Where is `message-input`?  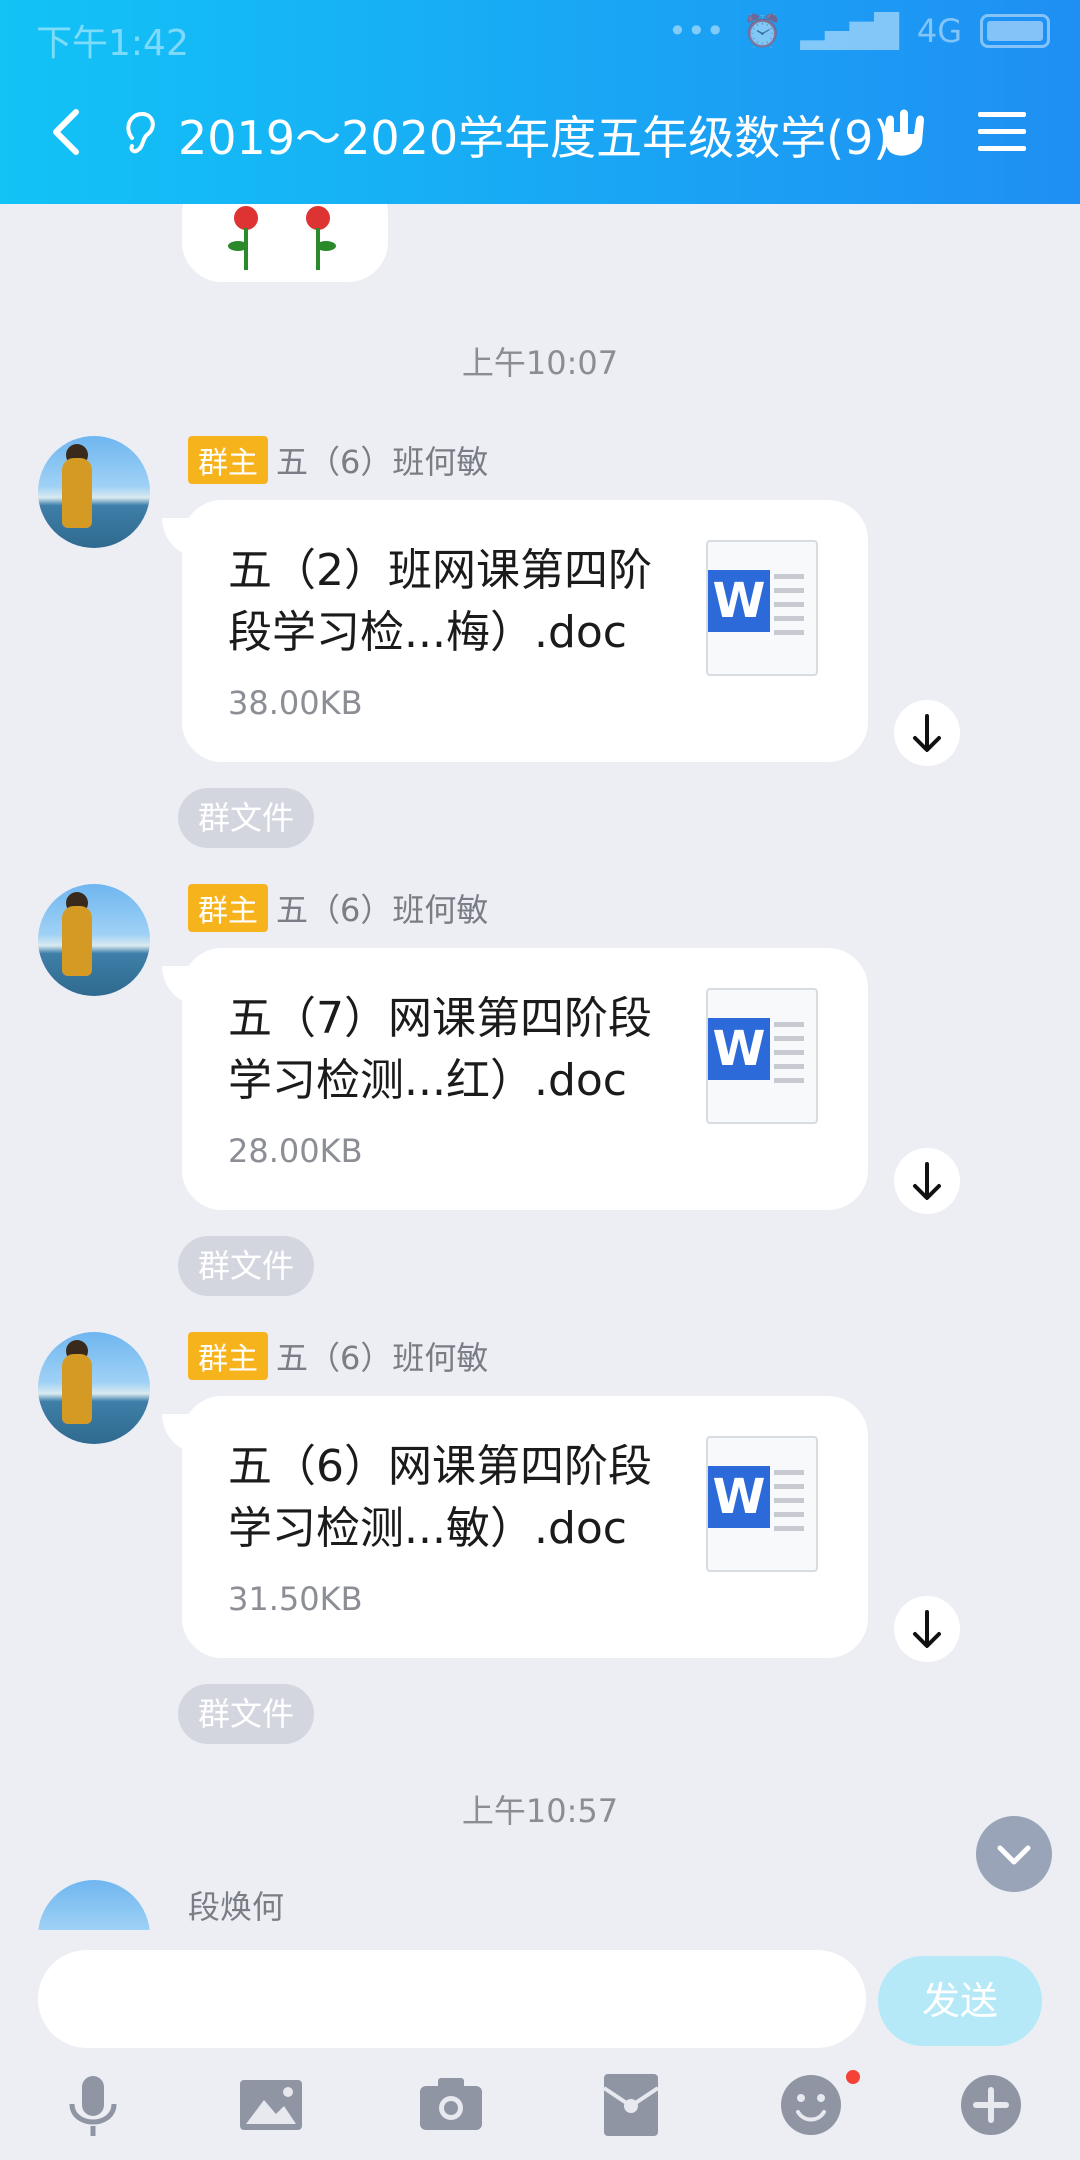
message-input is located at coordinates (452, 1999).